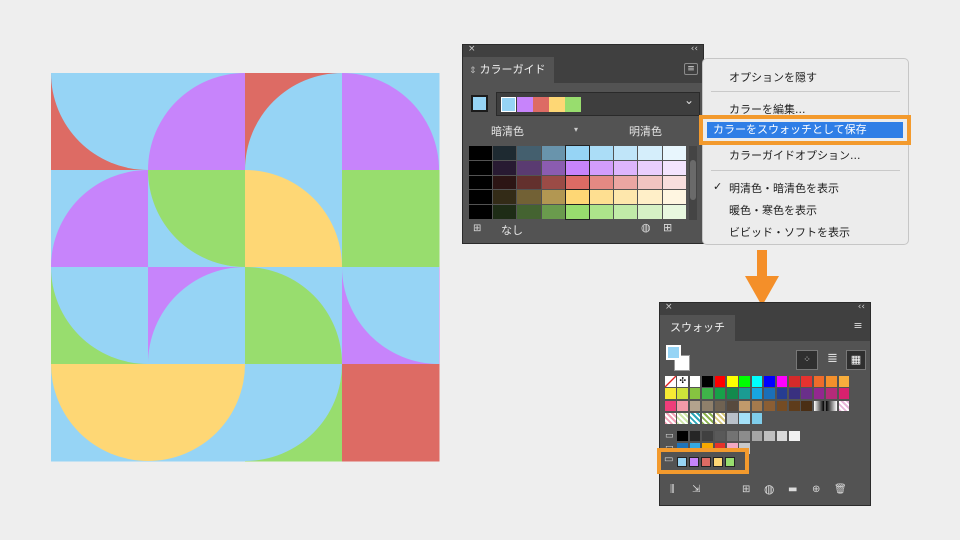  What do you see at coordinates (479, 103) in the screenshot?
I see `base-color-swatch` at bounding box center [479, 103].